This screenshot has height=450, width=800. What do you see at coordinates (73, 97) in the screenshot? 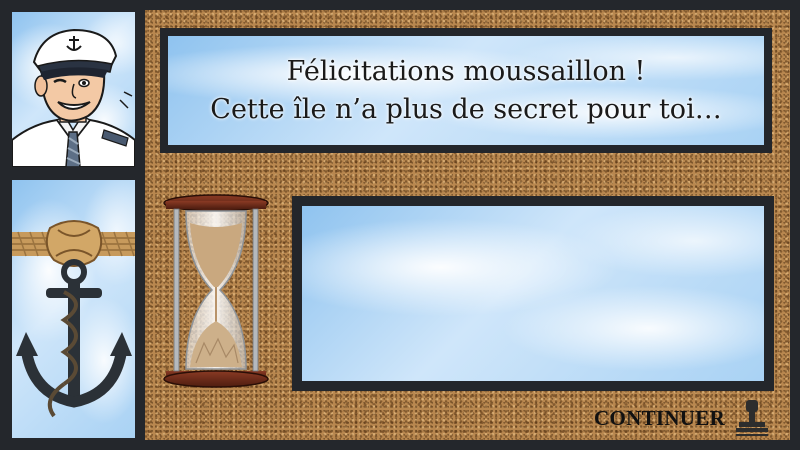
I see `sailor-captain-icon` at bounding box center [73, 97].